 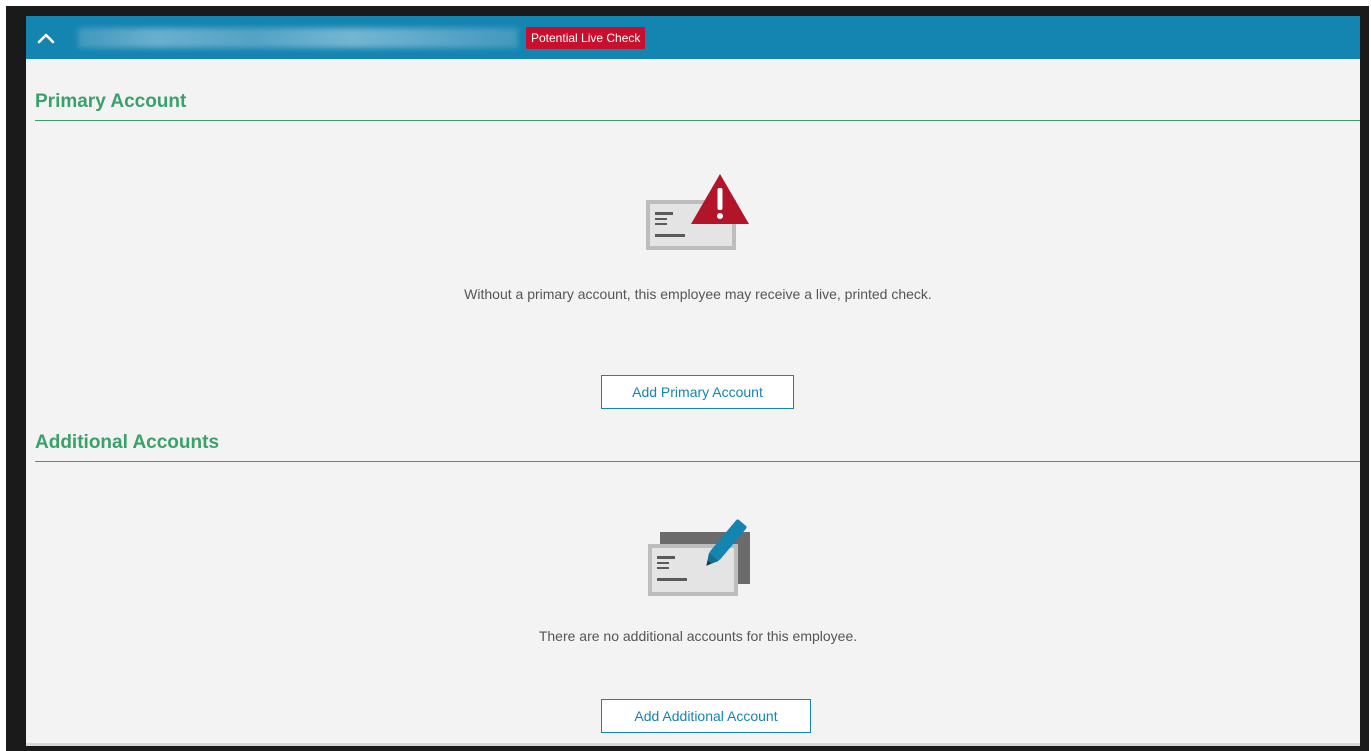 What do you see at coordinates (697, 392) in the screenshot?
I see `add-primary-account-button: Add Primary Account` at bounding box center [697, 392].